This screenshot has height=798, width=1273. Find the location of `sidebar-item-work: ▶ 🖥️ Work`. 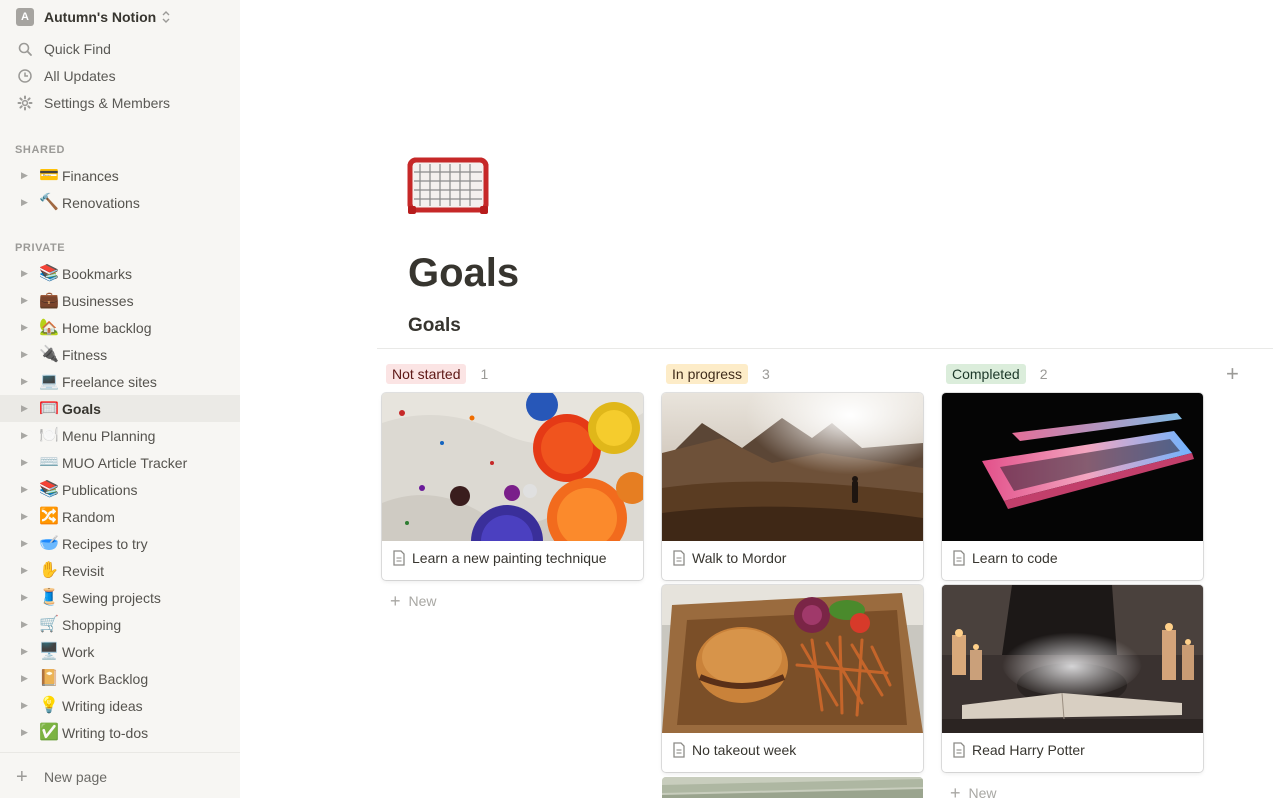

sidebar-item-work: ▶ 🖥️ Work is located at coordinates (120, 651).